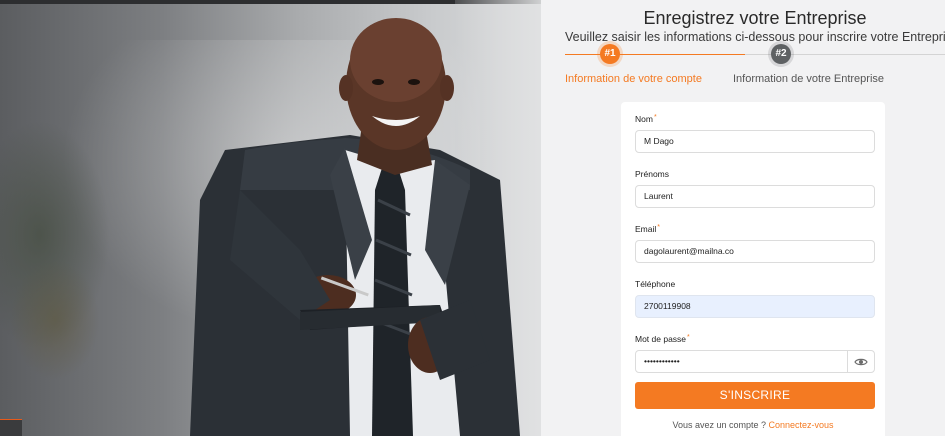 This screenshot has height=436, width=945. What do you see at coordinates (755, 251) in the screenshot?
I see `email-input: dagolaurent@mailna.co` at bounding box center [755, 251].